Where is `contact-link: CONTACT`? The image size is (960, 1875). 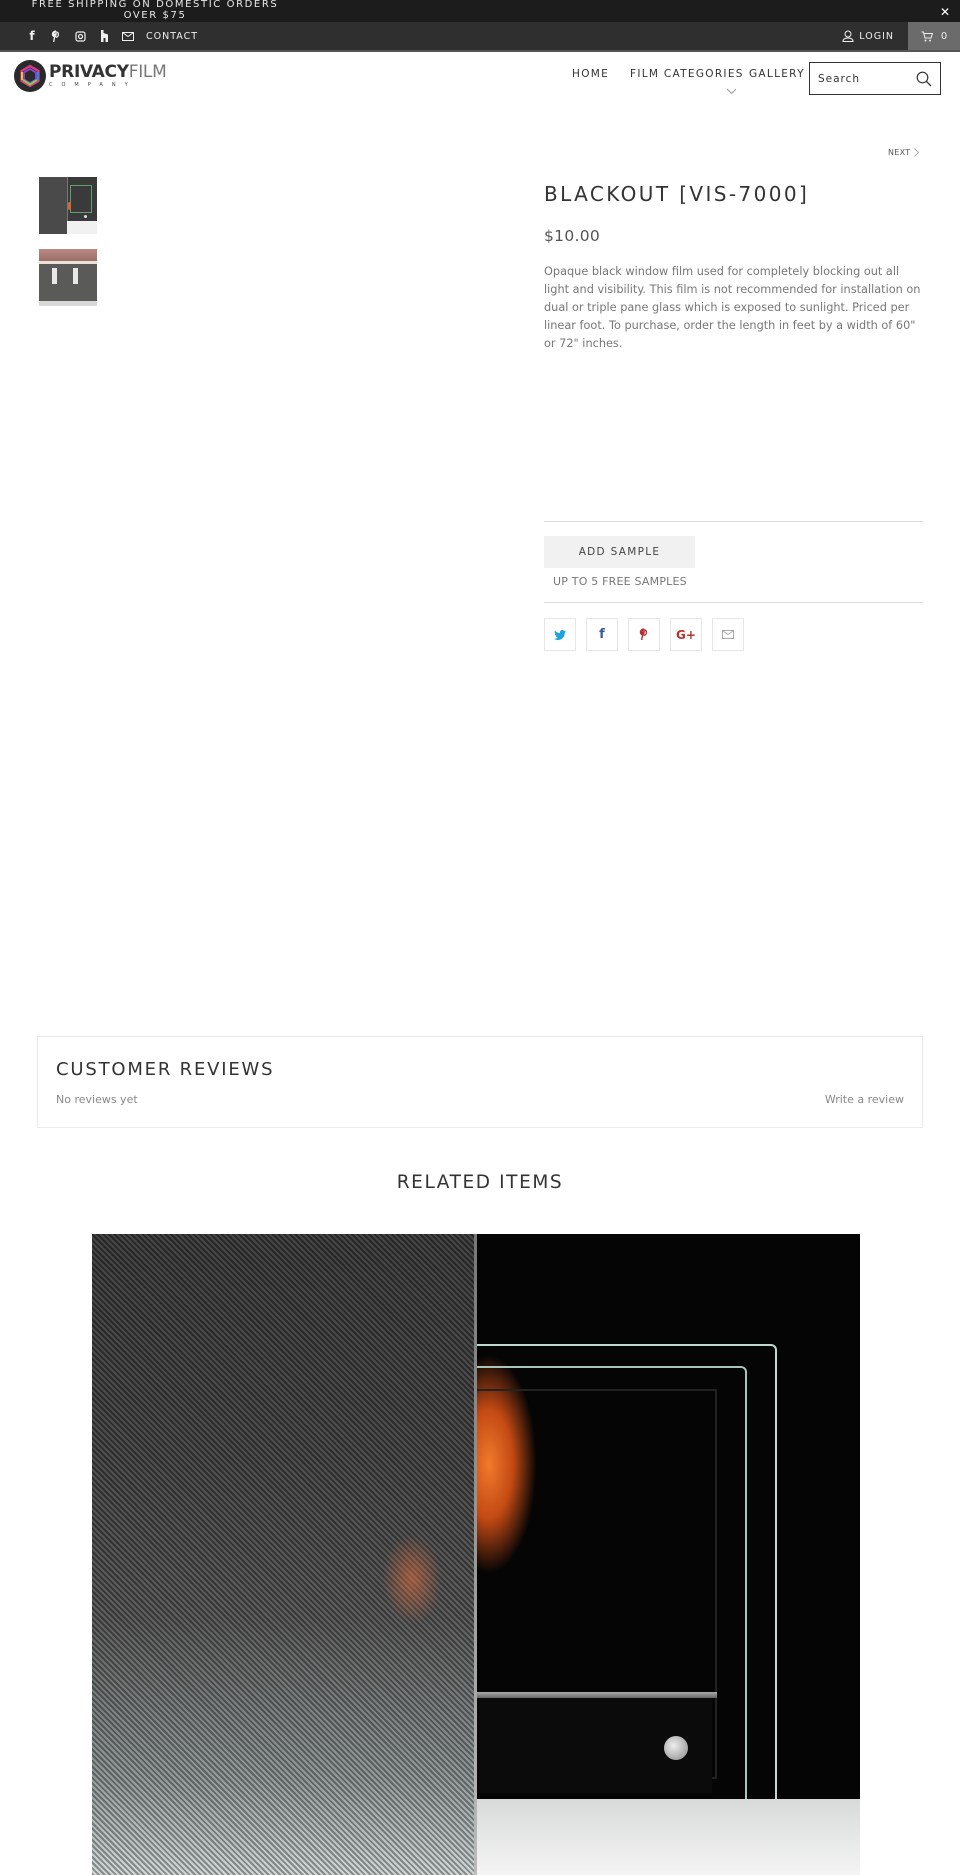 contact-link: CONTACT is located at coordinates (172, 36).